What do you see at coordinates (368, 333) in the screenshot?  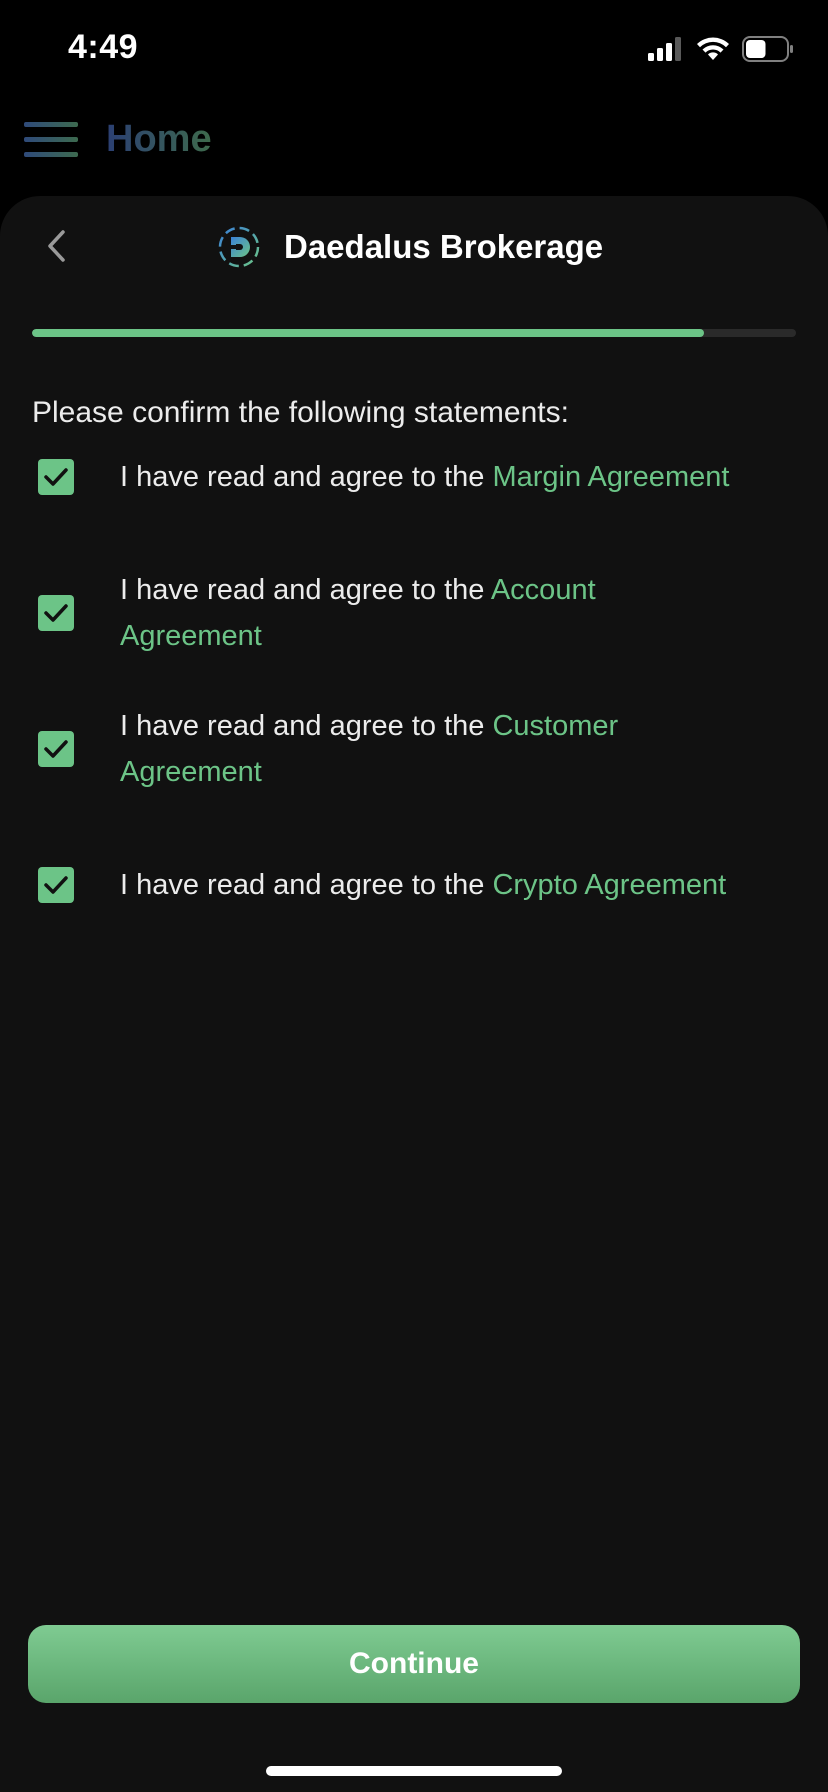 I see `progress-fill` at bounding box center [368, 333].